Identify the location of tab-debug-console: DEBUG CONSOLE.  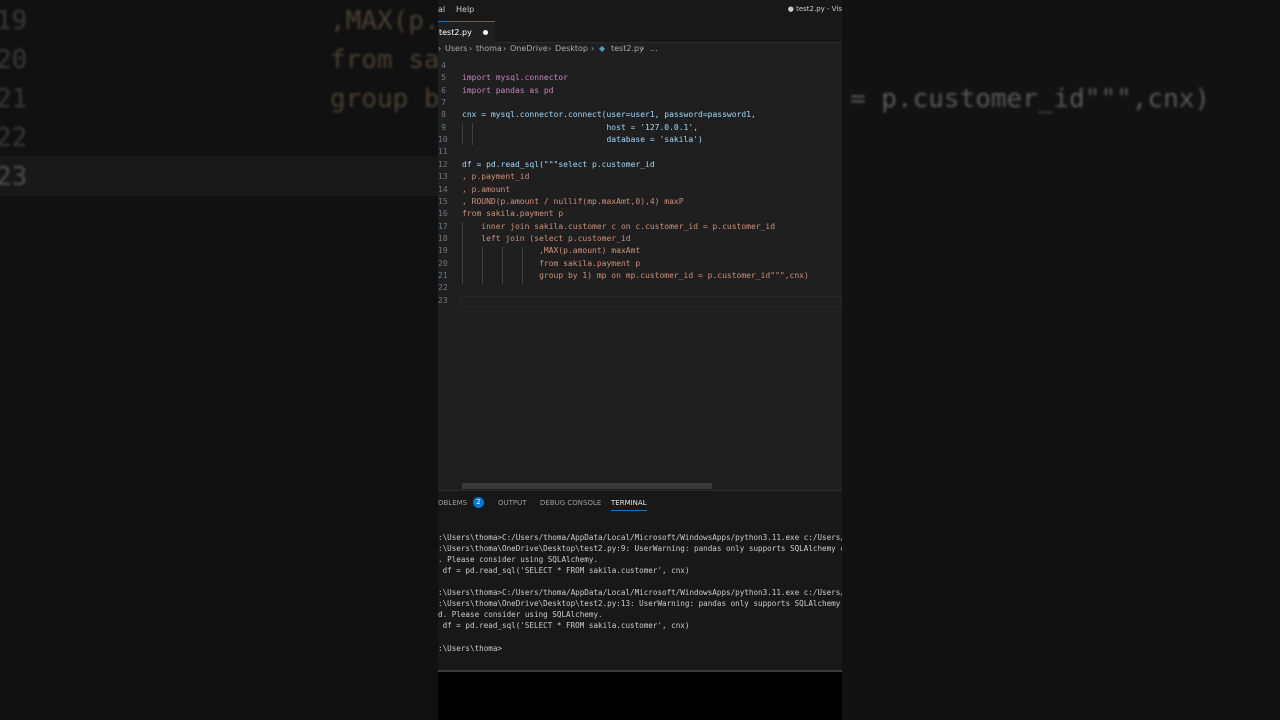
(570, 503).